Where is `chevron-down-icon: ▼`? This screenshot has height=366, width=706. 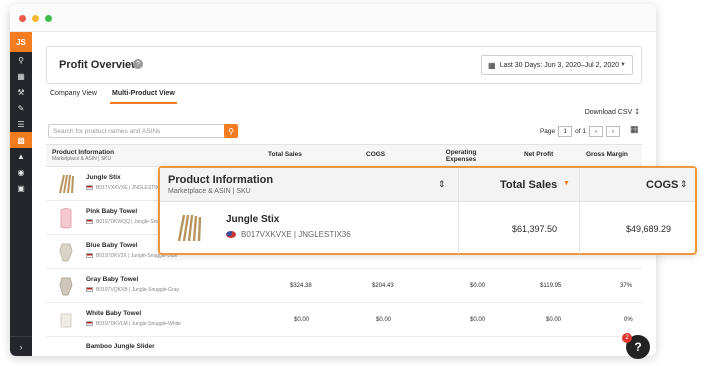 chevron-down-icon: ▼ is located at coordinates (623, 65).